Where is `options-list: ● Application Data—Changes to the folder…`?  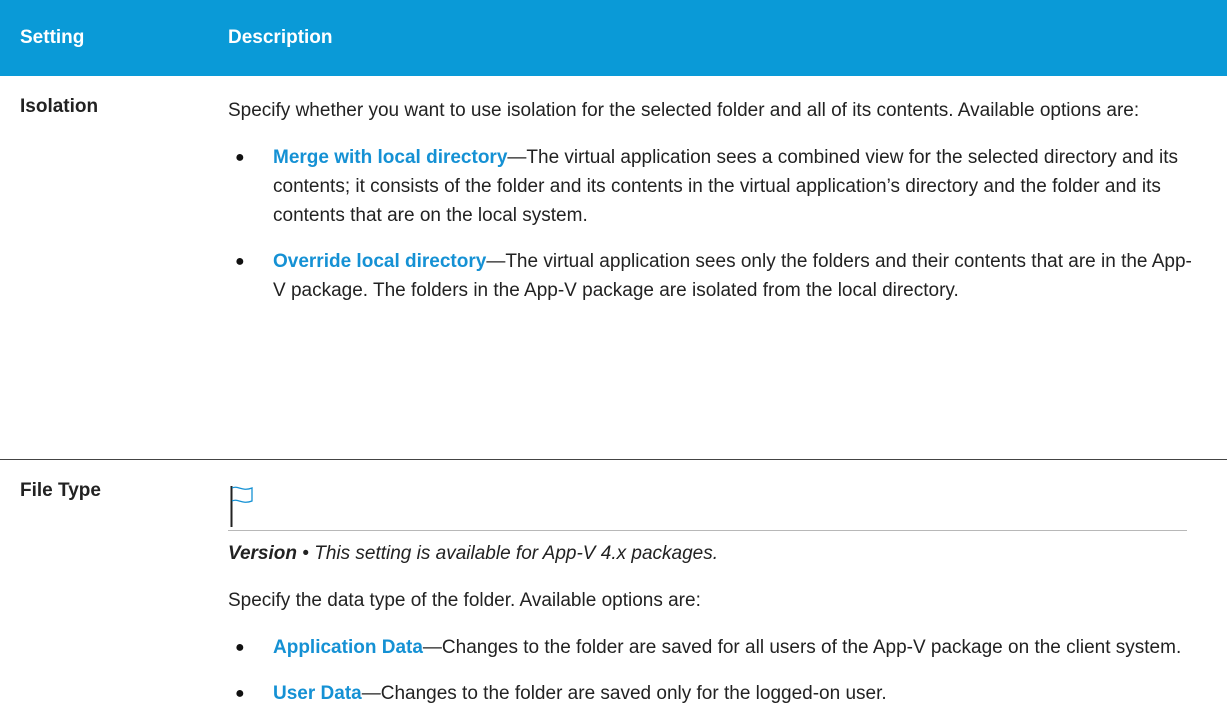
options-list: ● Application Data—Changes to the folder… is located at coordinates (712, 670).